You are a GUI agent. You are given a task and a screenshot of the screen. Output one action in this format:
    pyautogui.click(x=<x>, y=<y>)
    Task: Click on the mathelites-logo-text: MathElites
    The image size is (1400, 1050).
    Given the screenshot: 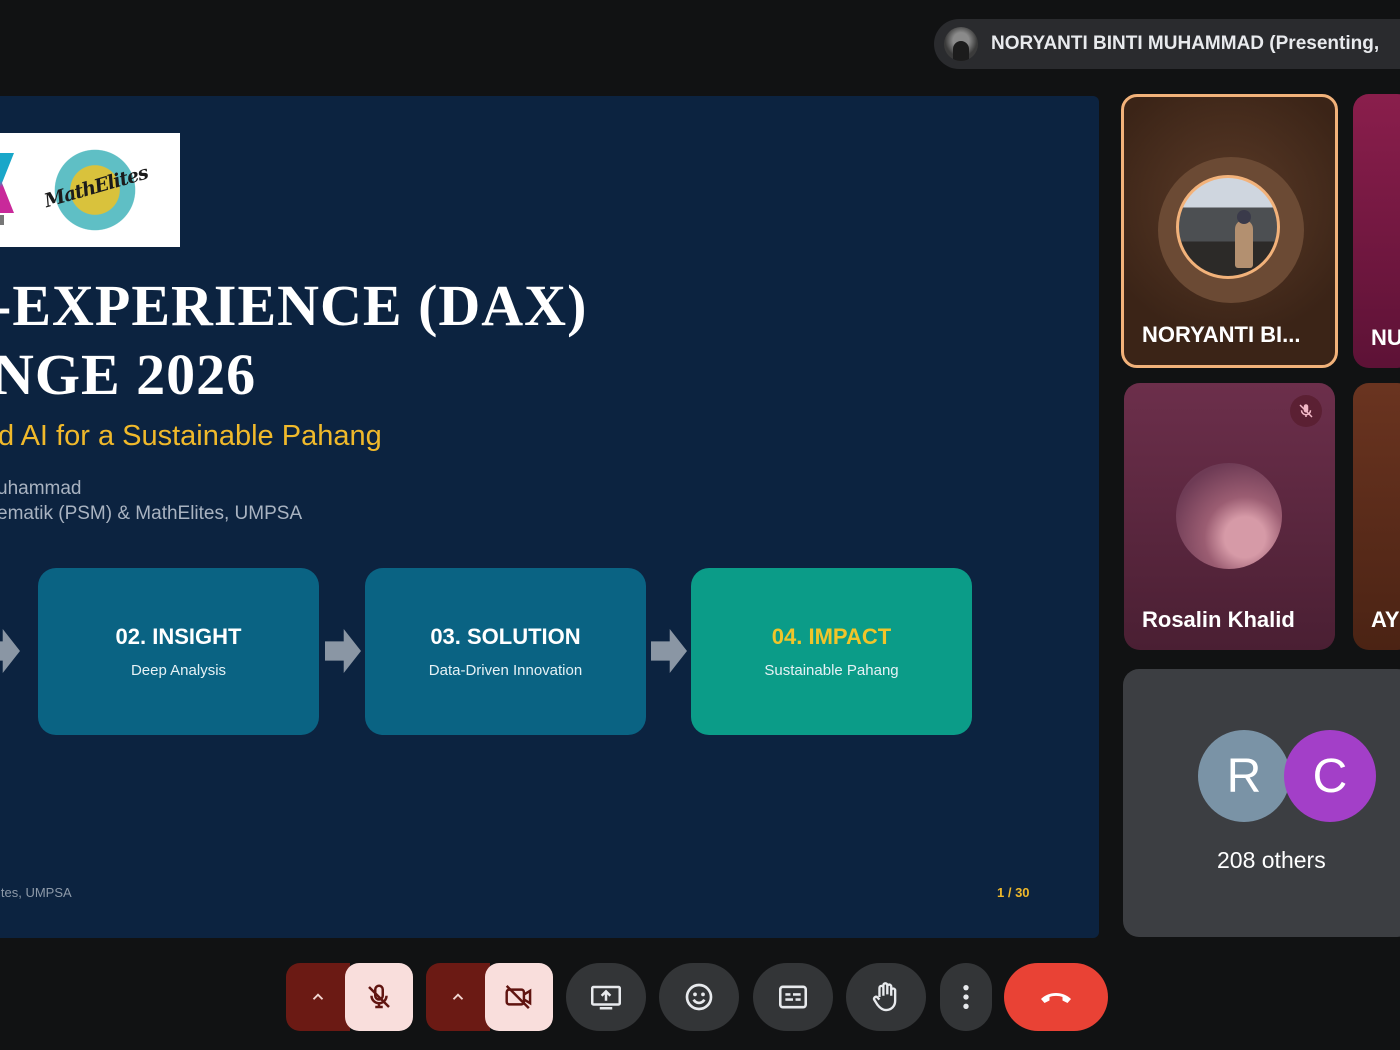 What is the action you would take?
    pyautogui.click(x=96, y=187)
    